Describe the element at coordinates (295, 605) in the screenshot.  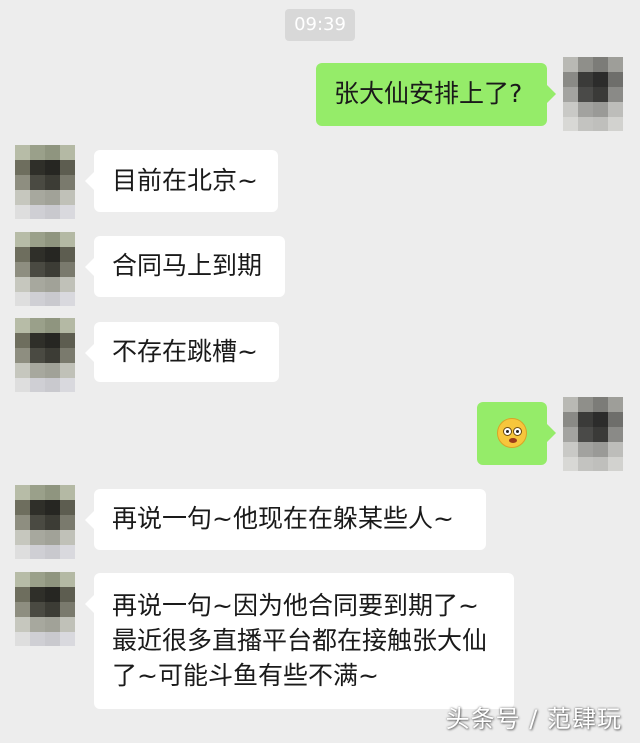
I see `message-text: 再说一句~因为他合同要到期了~` at that location.